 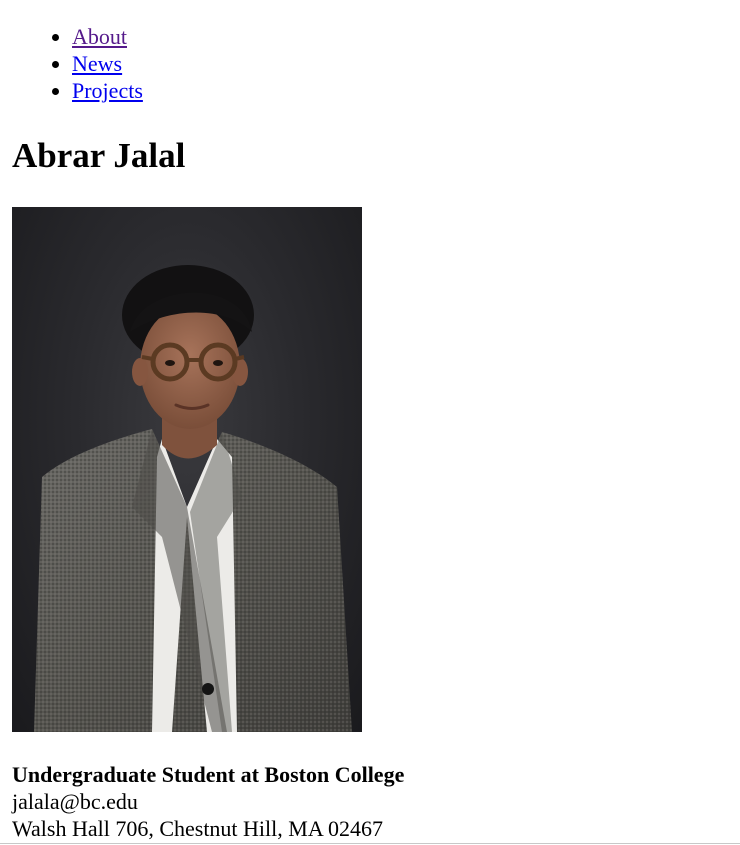 I want to click on nav-item-projects: Projects, so click(x=107, y=90).